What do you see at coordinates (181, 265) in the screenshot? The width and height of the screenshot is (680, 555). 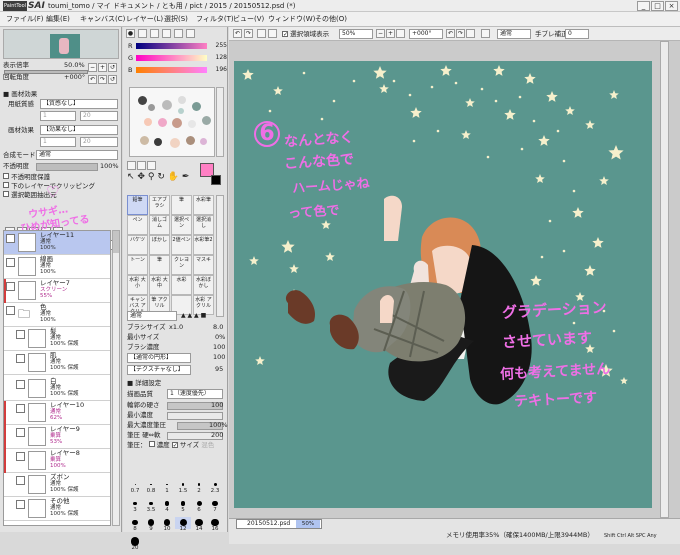 I see `tool-button: クレヨン` at bounding box center [181, 265].